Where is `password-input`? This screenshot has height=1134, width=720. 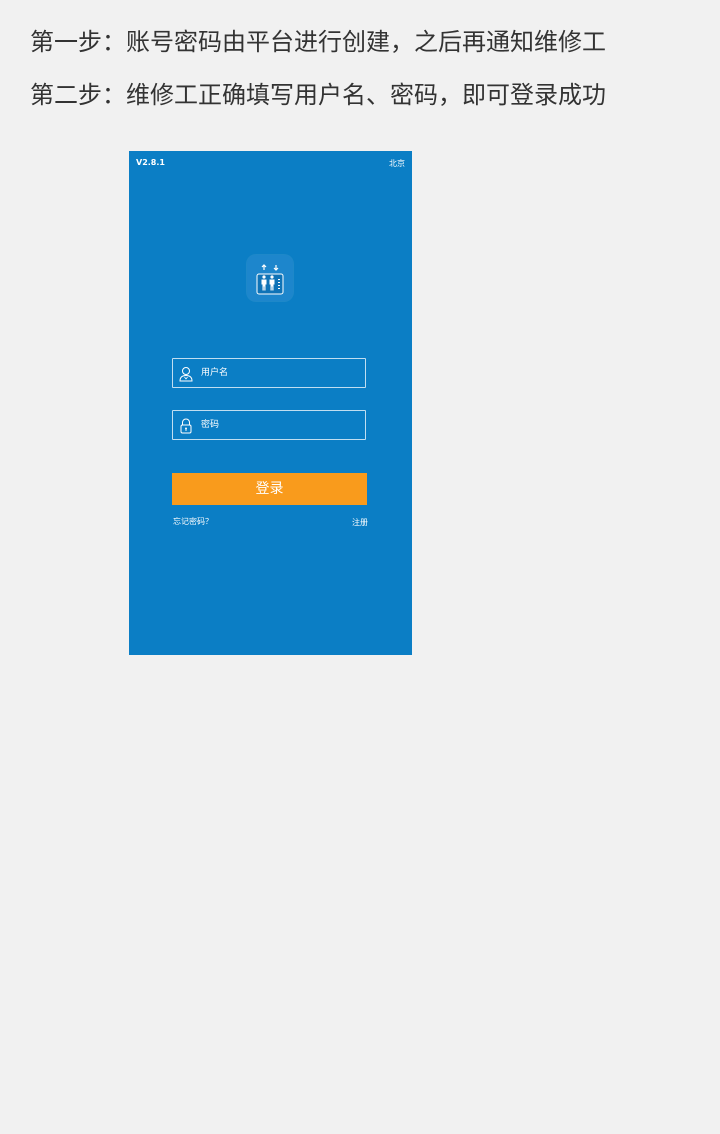
password-input is located at coordinates (281, 425).